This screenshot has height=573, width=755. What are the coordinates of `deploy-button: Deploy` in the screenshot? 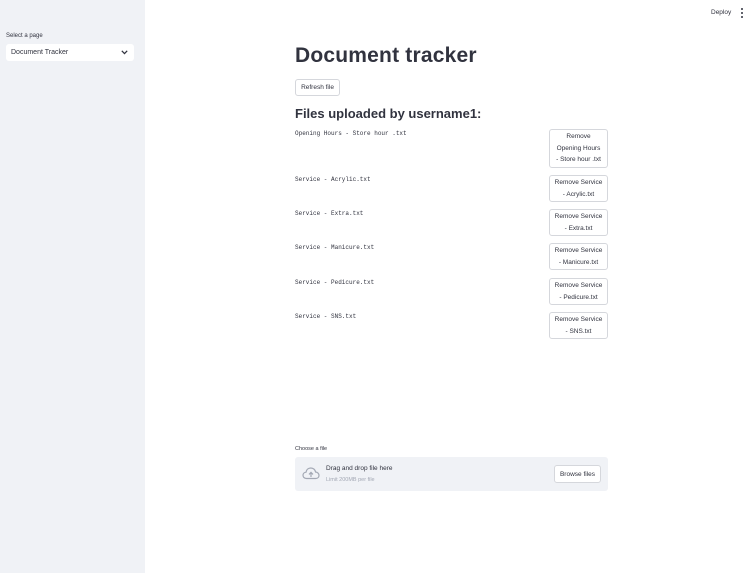 It's located at (721, 12).